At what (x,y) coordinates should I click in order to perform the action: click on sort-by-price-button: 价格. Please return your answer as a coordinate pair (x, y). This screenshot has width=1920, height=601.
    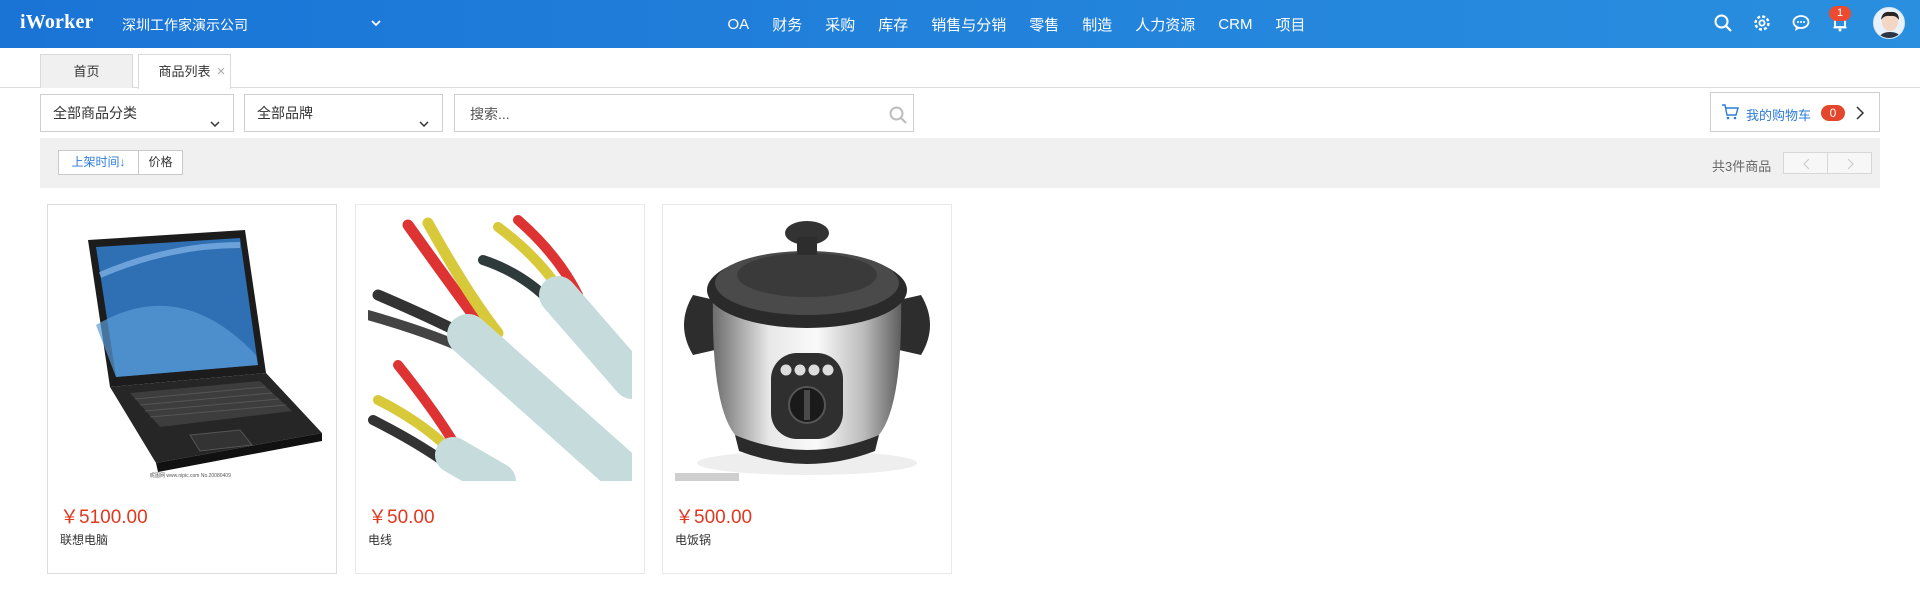
    Looking at the image, I should click on (160, 162).